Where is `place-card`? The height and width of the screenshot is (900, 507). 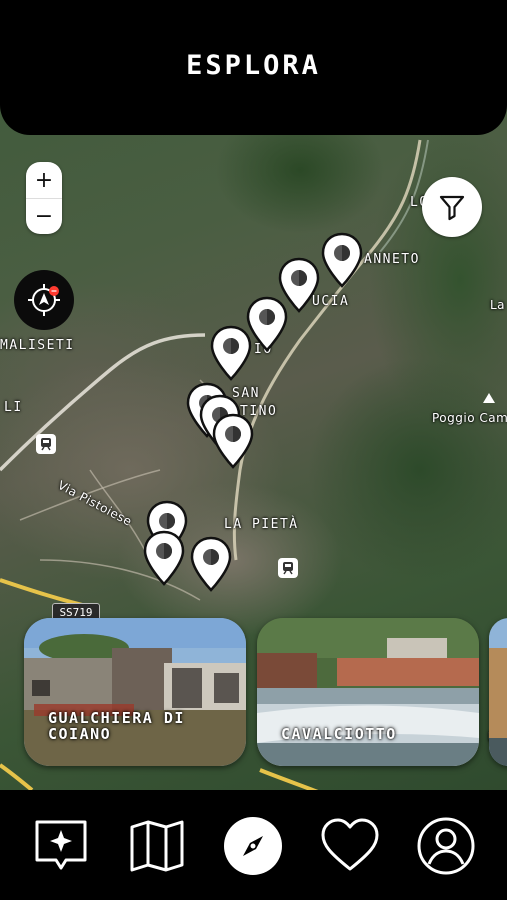
place-card is located at coordinates (498, 692).